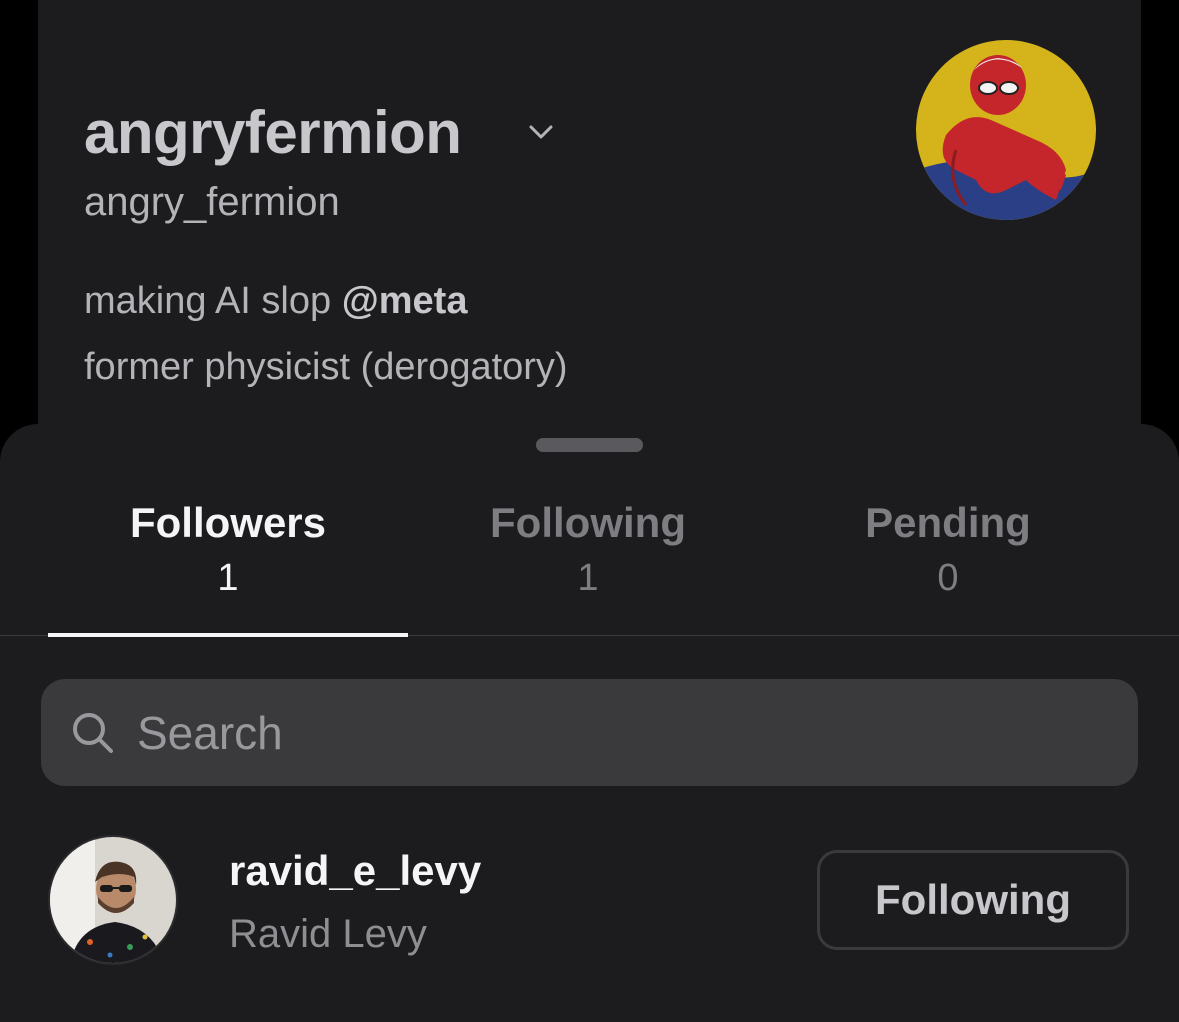 The image size is (1179, 1022). Describe the element at coordinates (213, 301) in the screenshot. I see `bio-text: making AI slop` at that location.